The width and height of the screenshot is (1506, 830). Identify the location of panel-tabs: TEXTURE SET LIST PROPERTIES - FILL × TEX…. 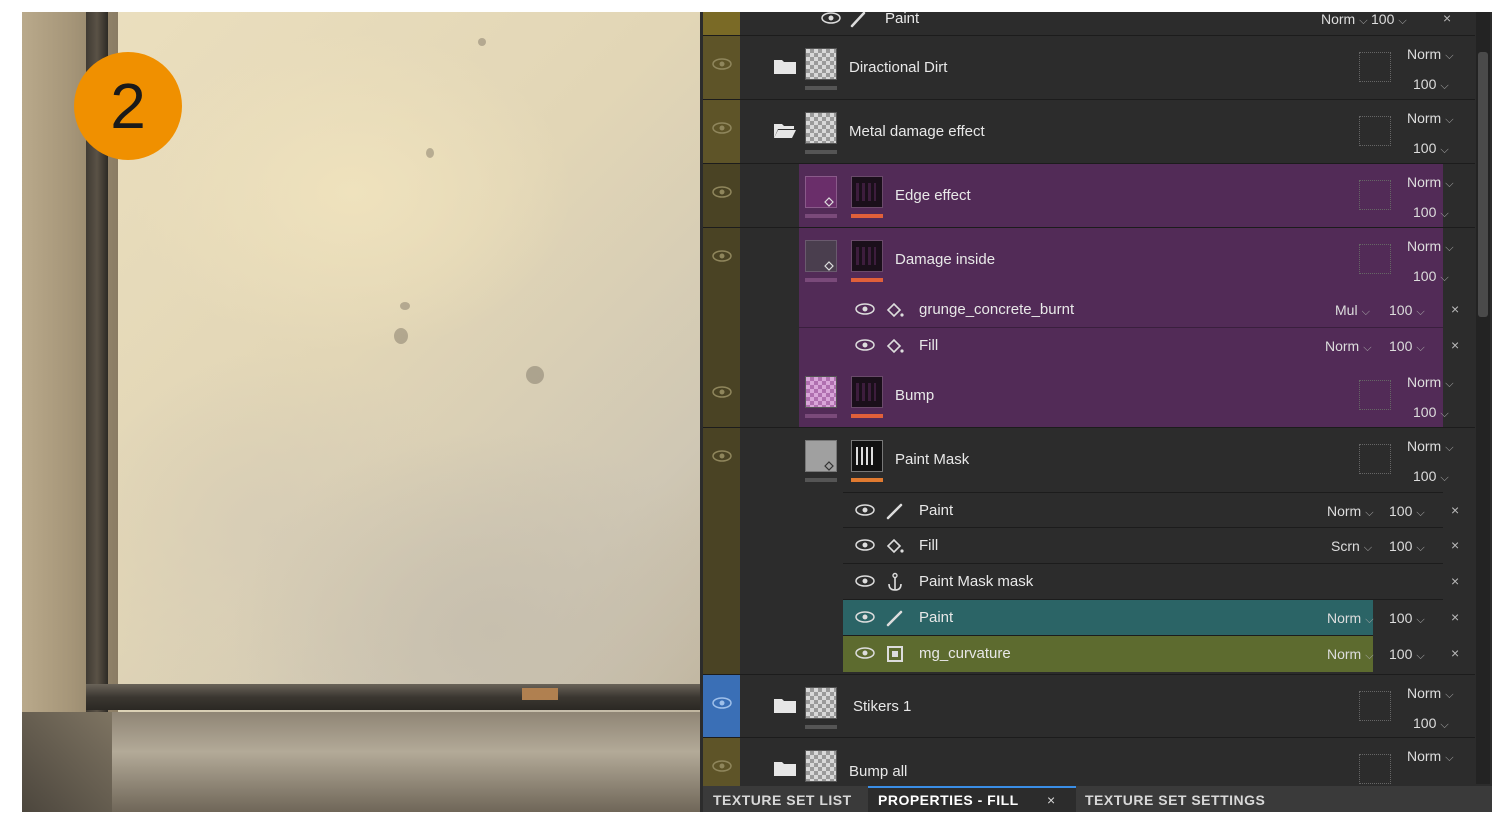
(1097, 799).